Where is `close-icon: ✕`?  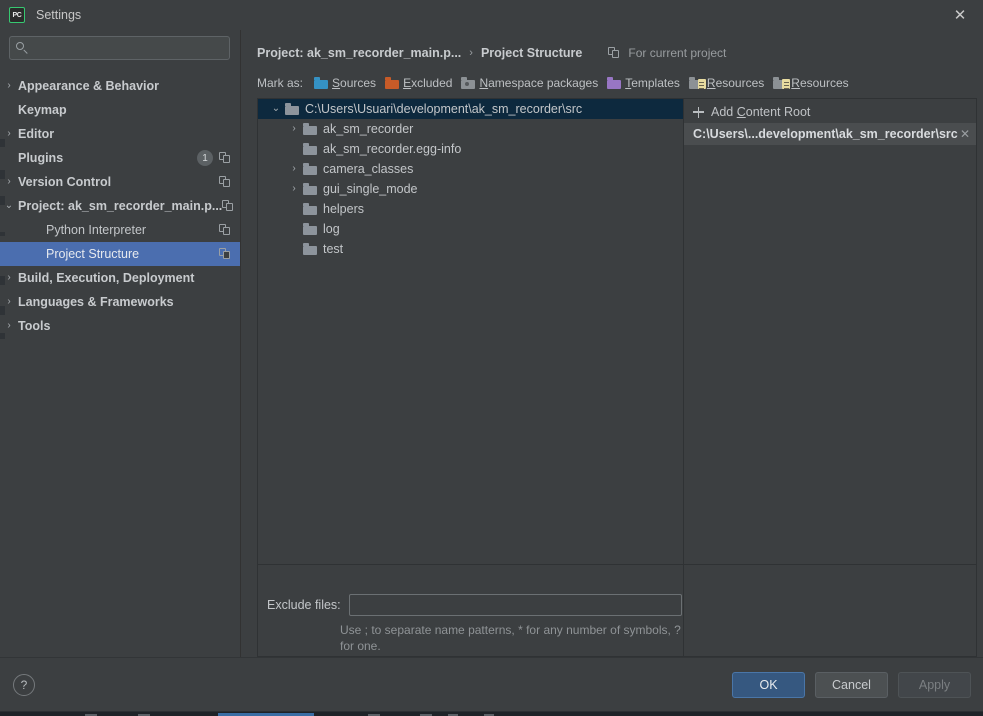
close-icon: ✕ is located at coordinates (960, 15).